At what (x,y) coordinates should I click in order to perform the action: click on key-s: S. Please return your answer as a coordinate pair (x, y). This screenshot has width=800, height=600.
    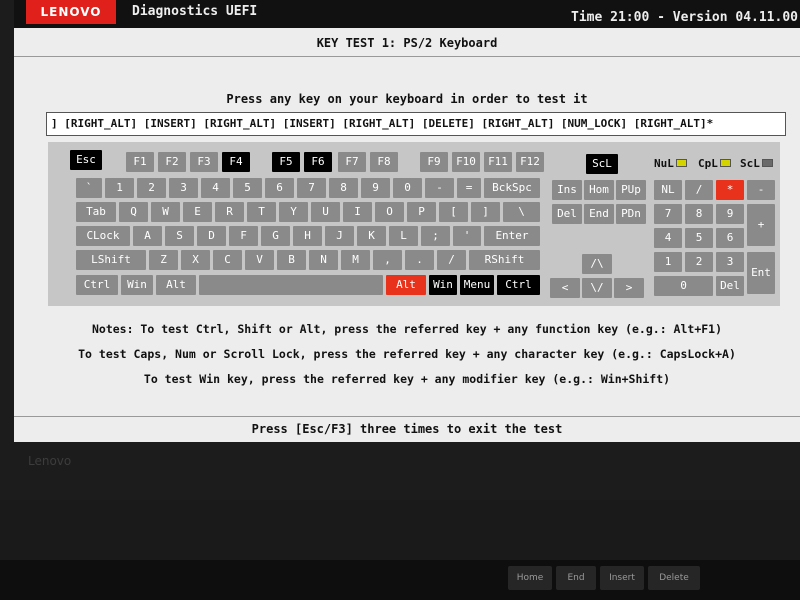
    Looking at the image, I should click on (179, 236).